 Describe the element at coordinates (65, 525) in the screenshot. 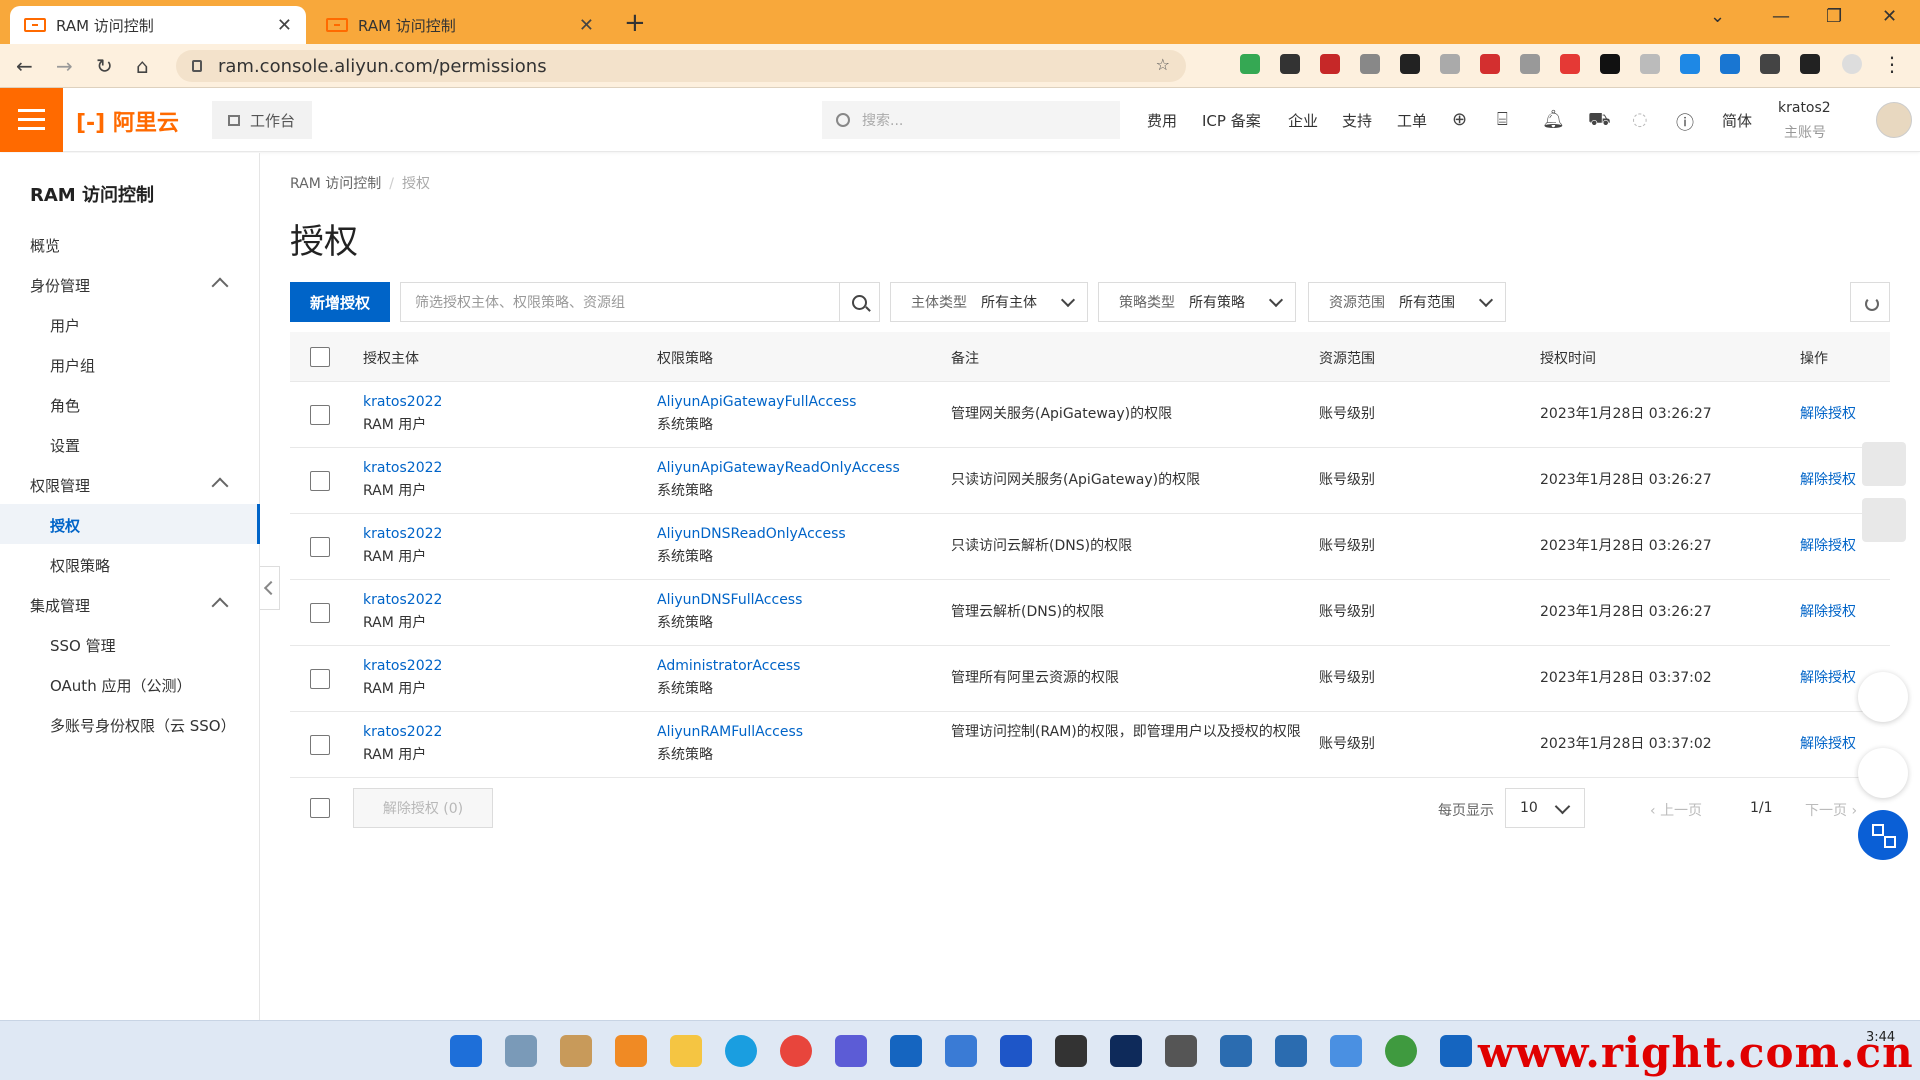

I see `sidebar-item-grants: 授权` at that location.